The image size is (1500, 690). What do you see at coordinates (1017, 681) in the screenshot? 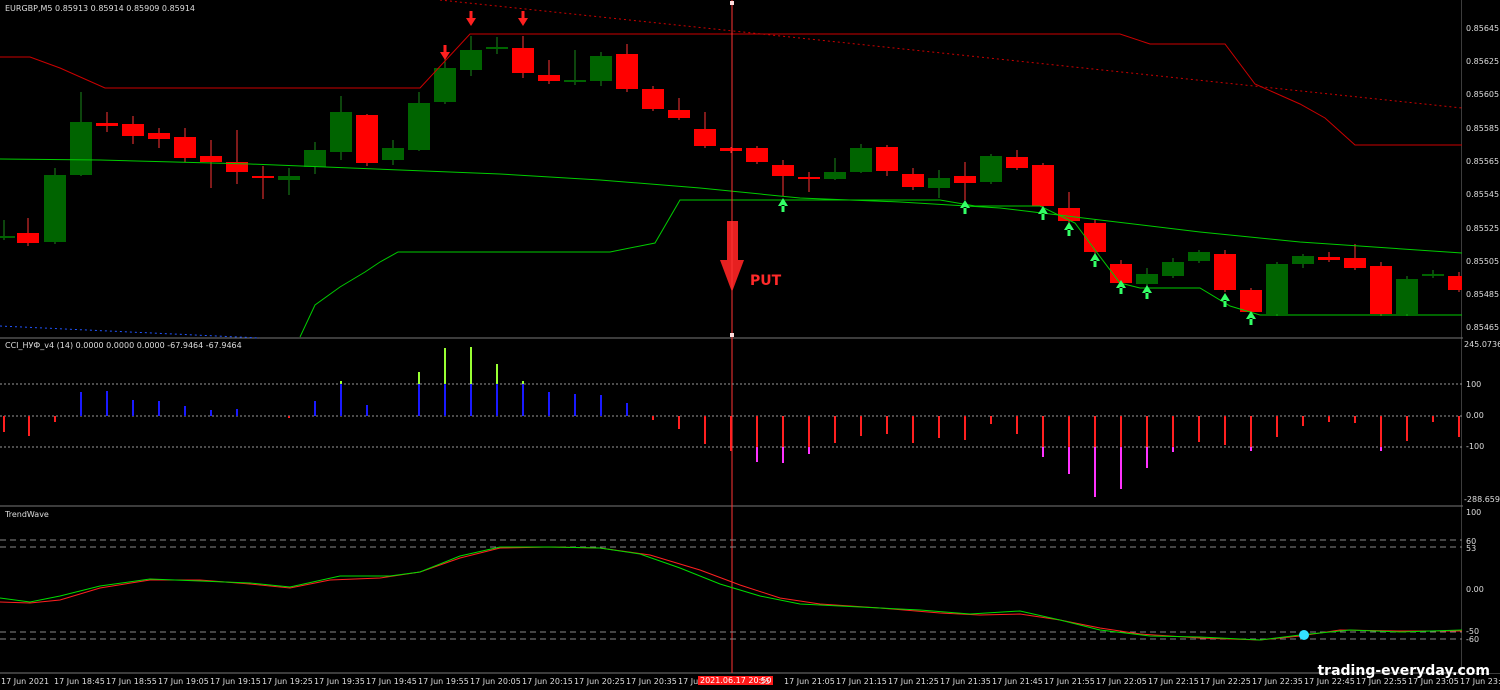
I see `time-label: 17 Jun 21:45` at bounding box center [1017, 681].